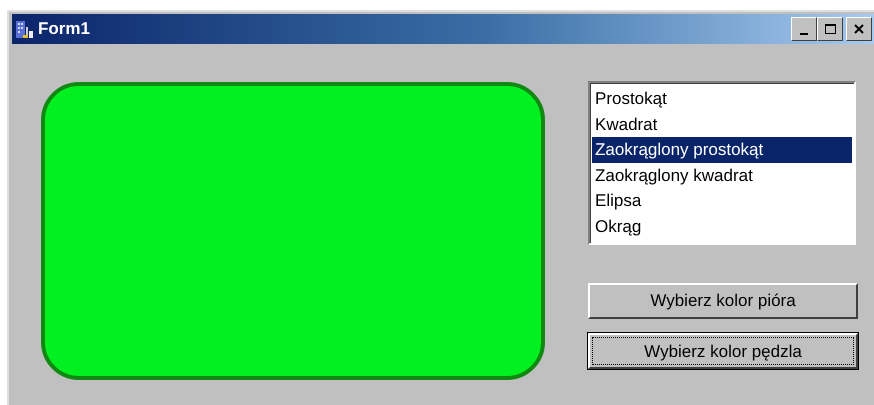 Image resolution: width=874 pixels, height=405 pixels. What do you see at coordinates (804, 33) in the screenshot?
I see `minimize-icon` at bounding box center [804, 33].